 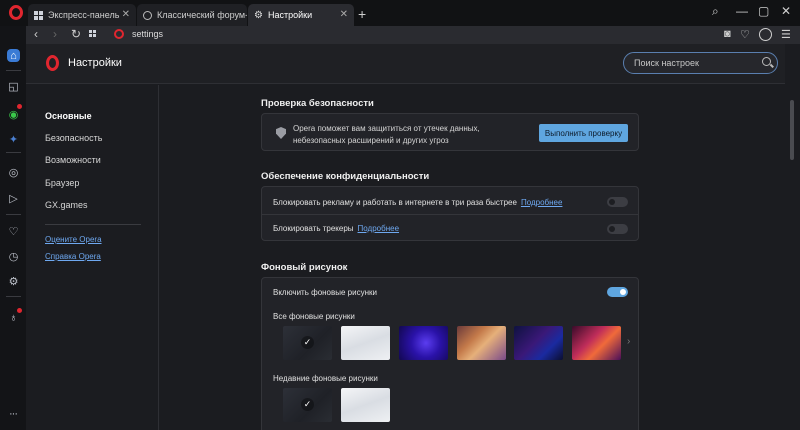 What do you see at coordinates (13, 256) in the screenshot?
I see `history-icon: ◷` at bounding box center [13, 256].